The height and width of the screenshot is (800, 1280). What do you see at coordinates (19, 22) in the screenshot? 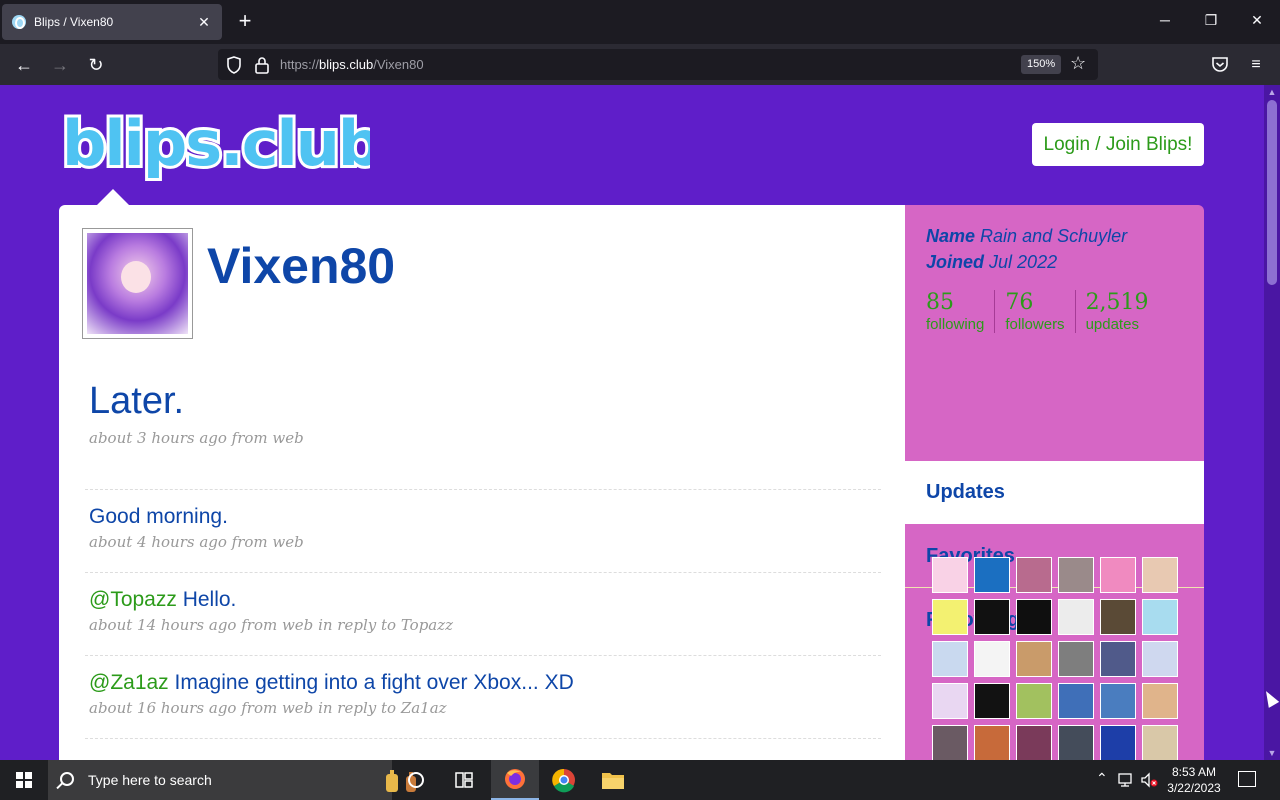
I see `blips-favicon-icon` at bounding box center [19, 22].